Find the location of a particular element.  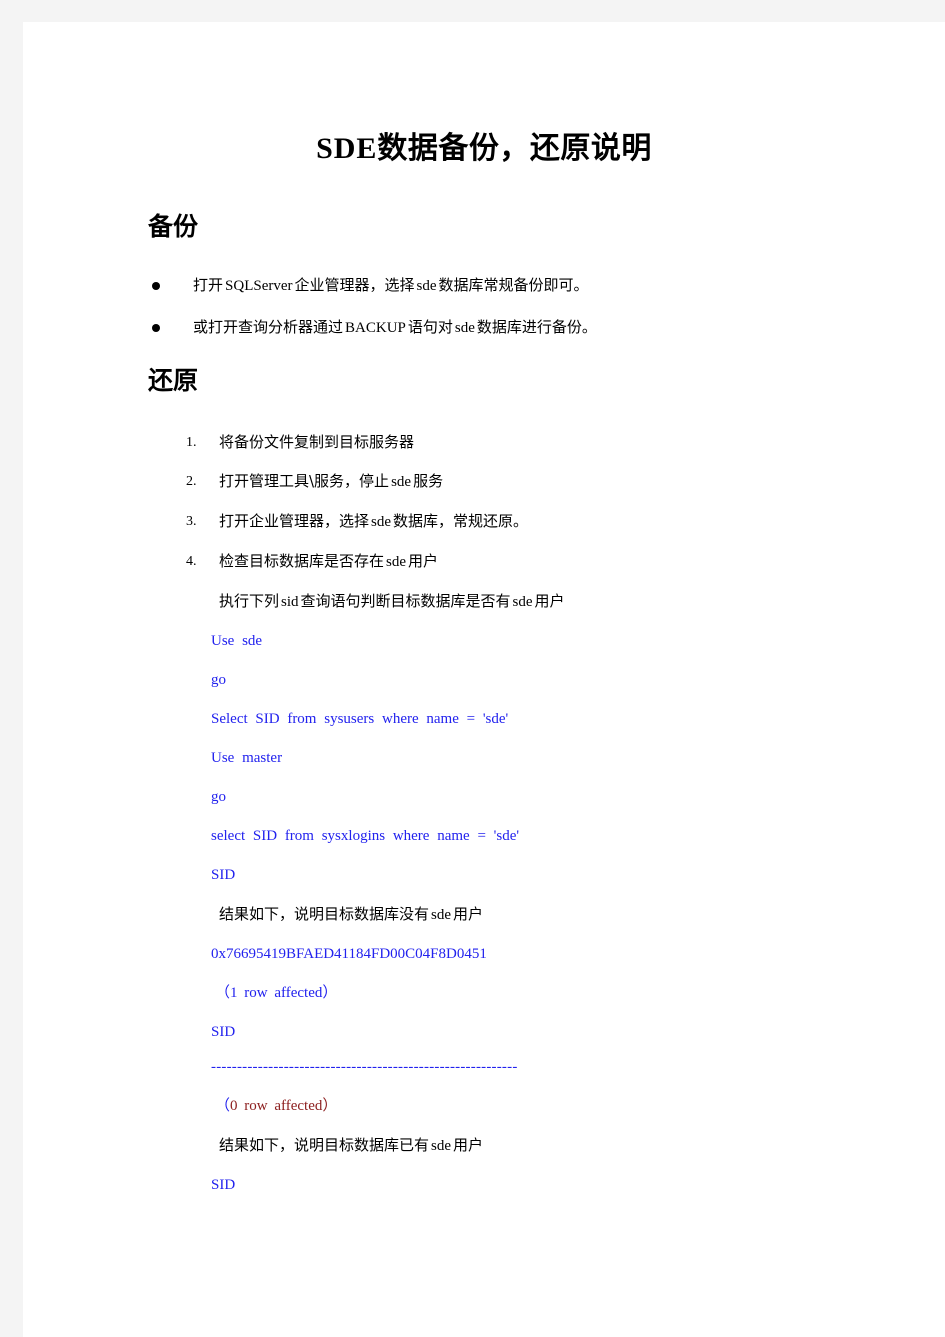

list-item: 或打开查询分析器通过 BACKUP 语句对 sde 数据库进行备份。 is located at coordinates (484, 328).